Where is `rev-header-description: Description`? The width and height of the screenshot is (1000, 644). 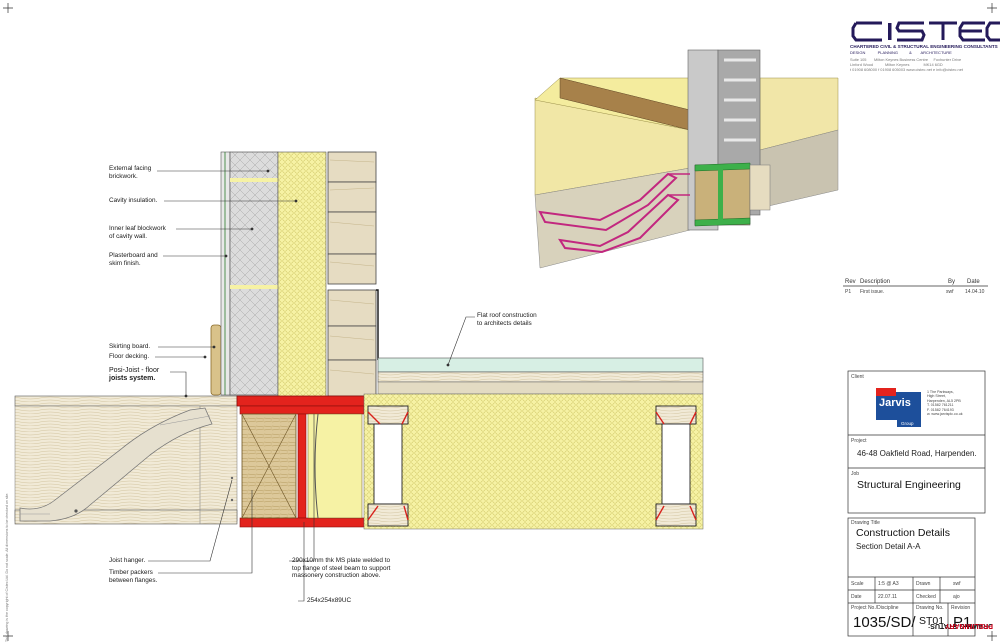 rev-header-description: Description is located at coordinates (875, 282).